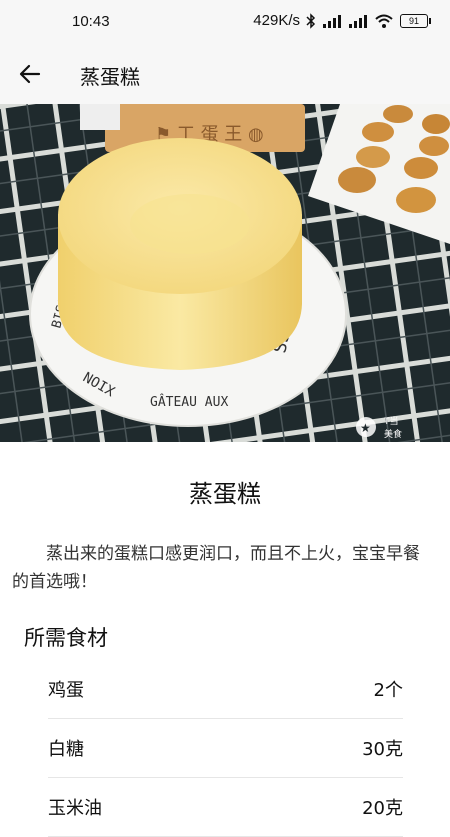  I want to click on recipe-title: 蒸蛋糕, so click(225, 494).